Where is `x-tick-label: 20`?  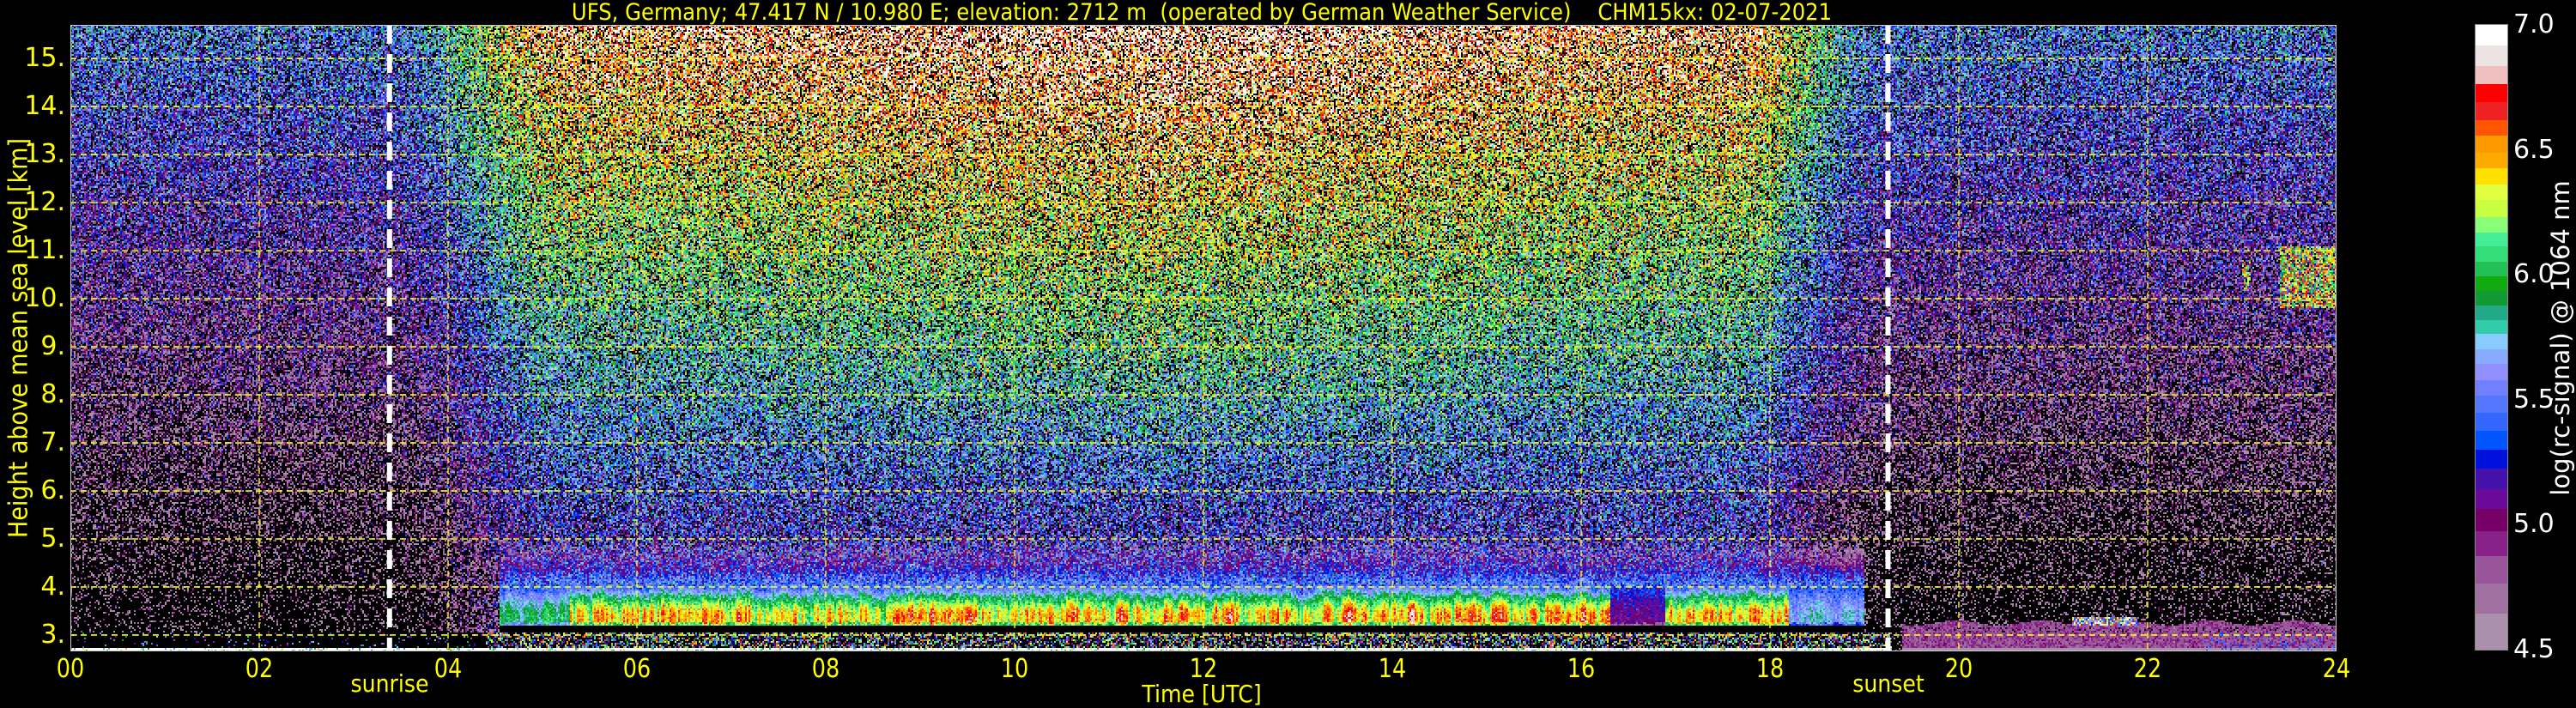
x-tick-label: 20 is located at coordinates (1958, 669).